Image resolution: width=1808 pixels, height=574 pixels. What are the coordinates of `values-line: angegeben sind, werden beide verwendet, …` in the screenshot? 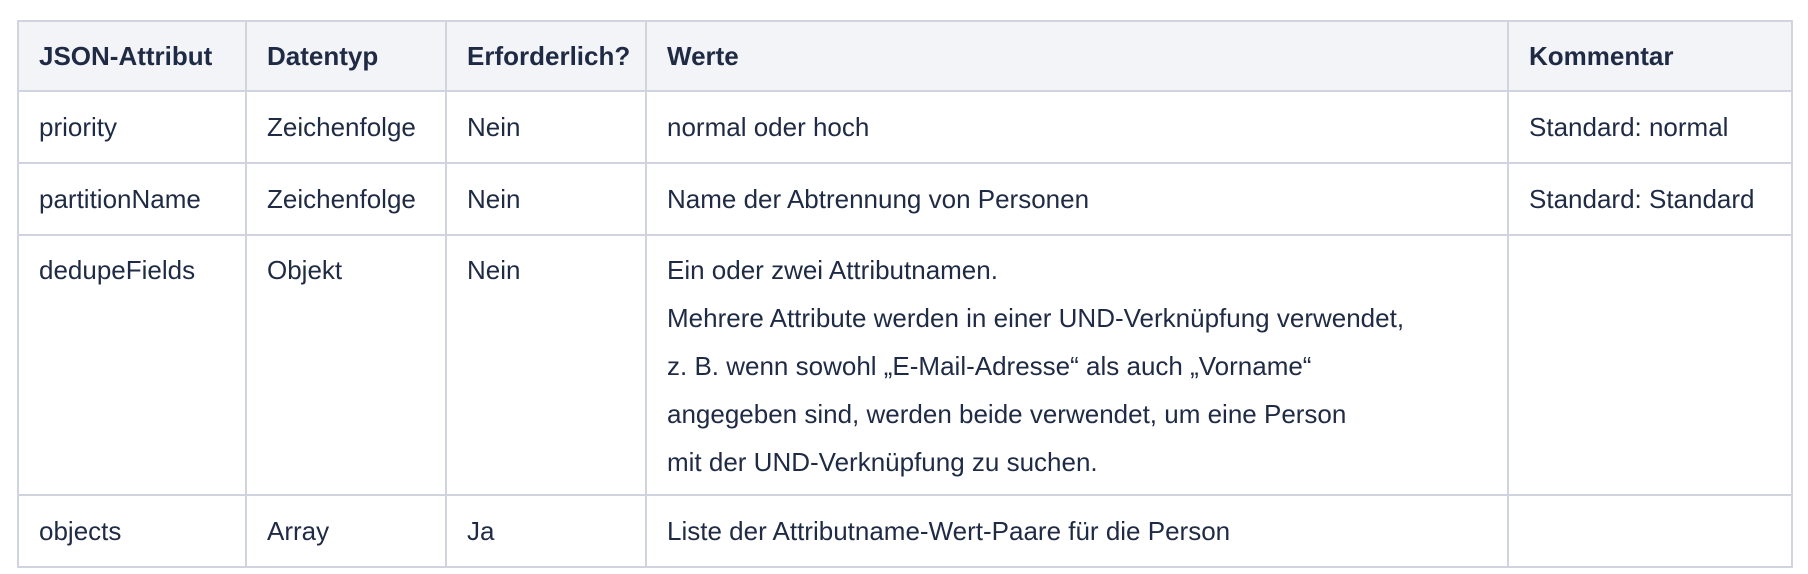 It's located at (1007, 414).